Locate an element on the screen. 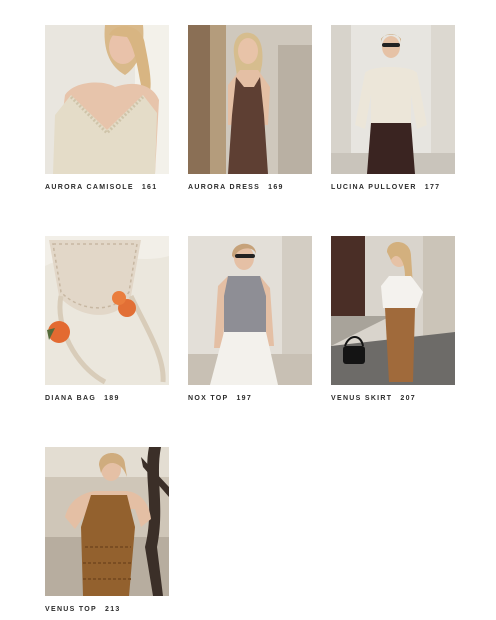 The width and height of the screenshot is (496, 620). page-number: 177 is located at coordinates (432, 187).